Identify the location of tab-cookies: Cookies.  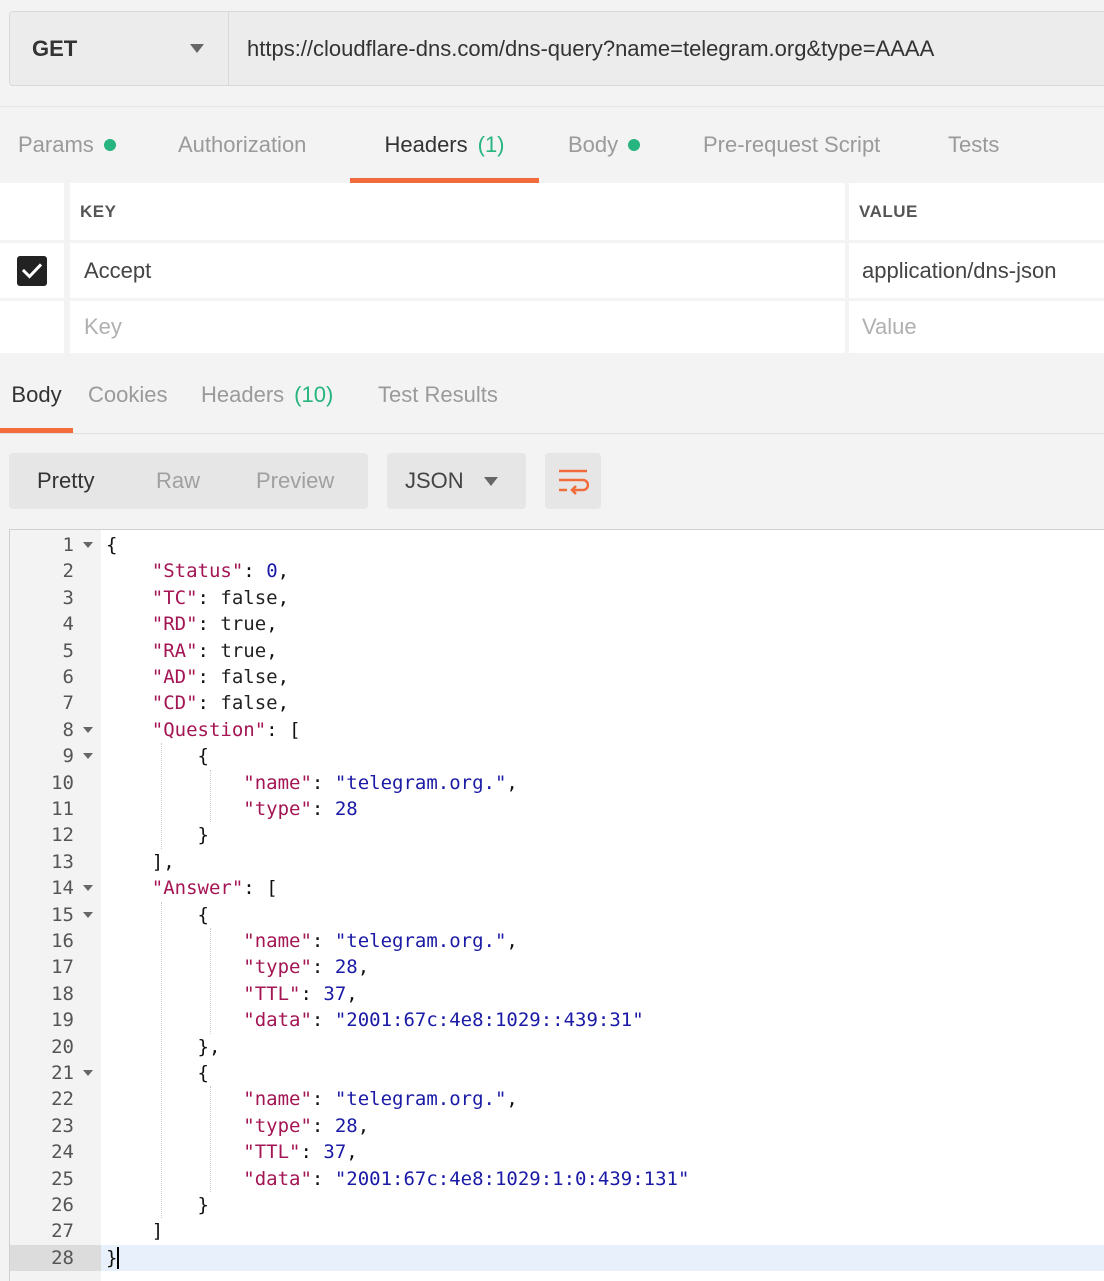
(127, 395).